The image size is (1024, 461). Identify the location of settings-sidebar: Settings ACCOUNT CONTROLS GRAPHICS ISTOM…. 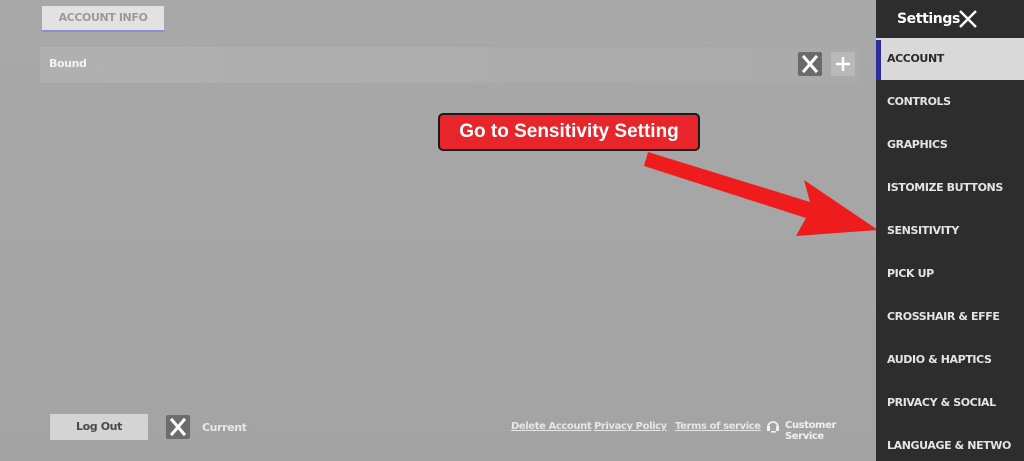
(950, 230).